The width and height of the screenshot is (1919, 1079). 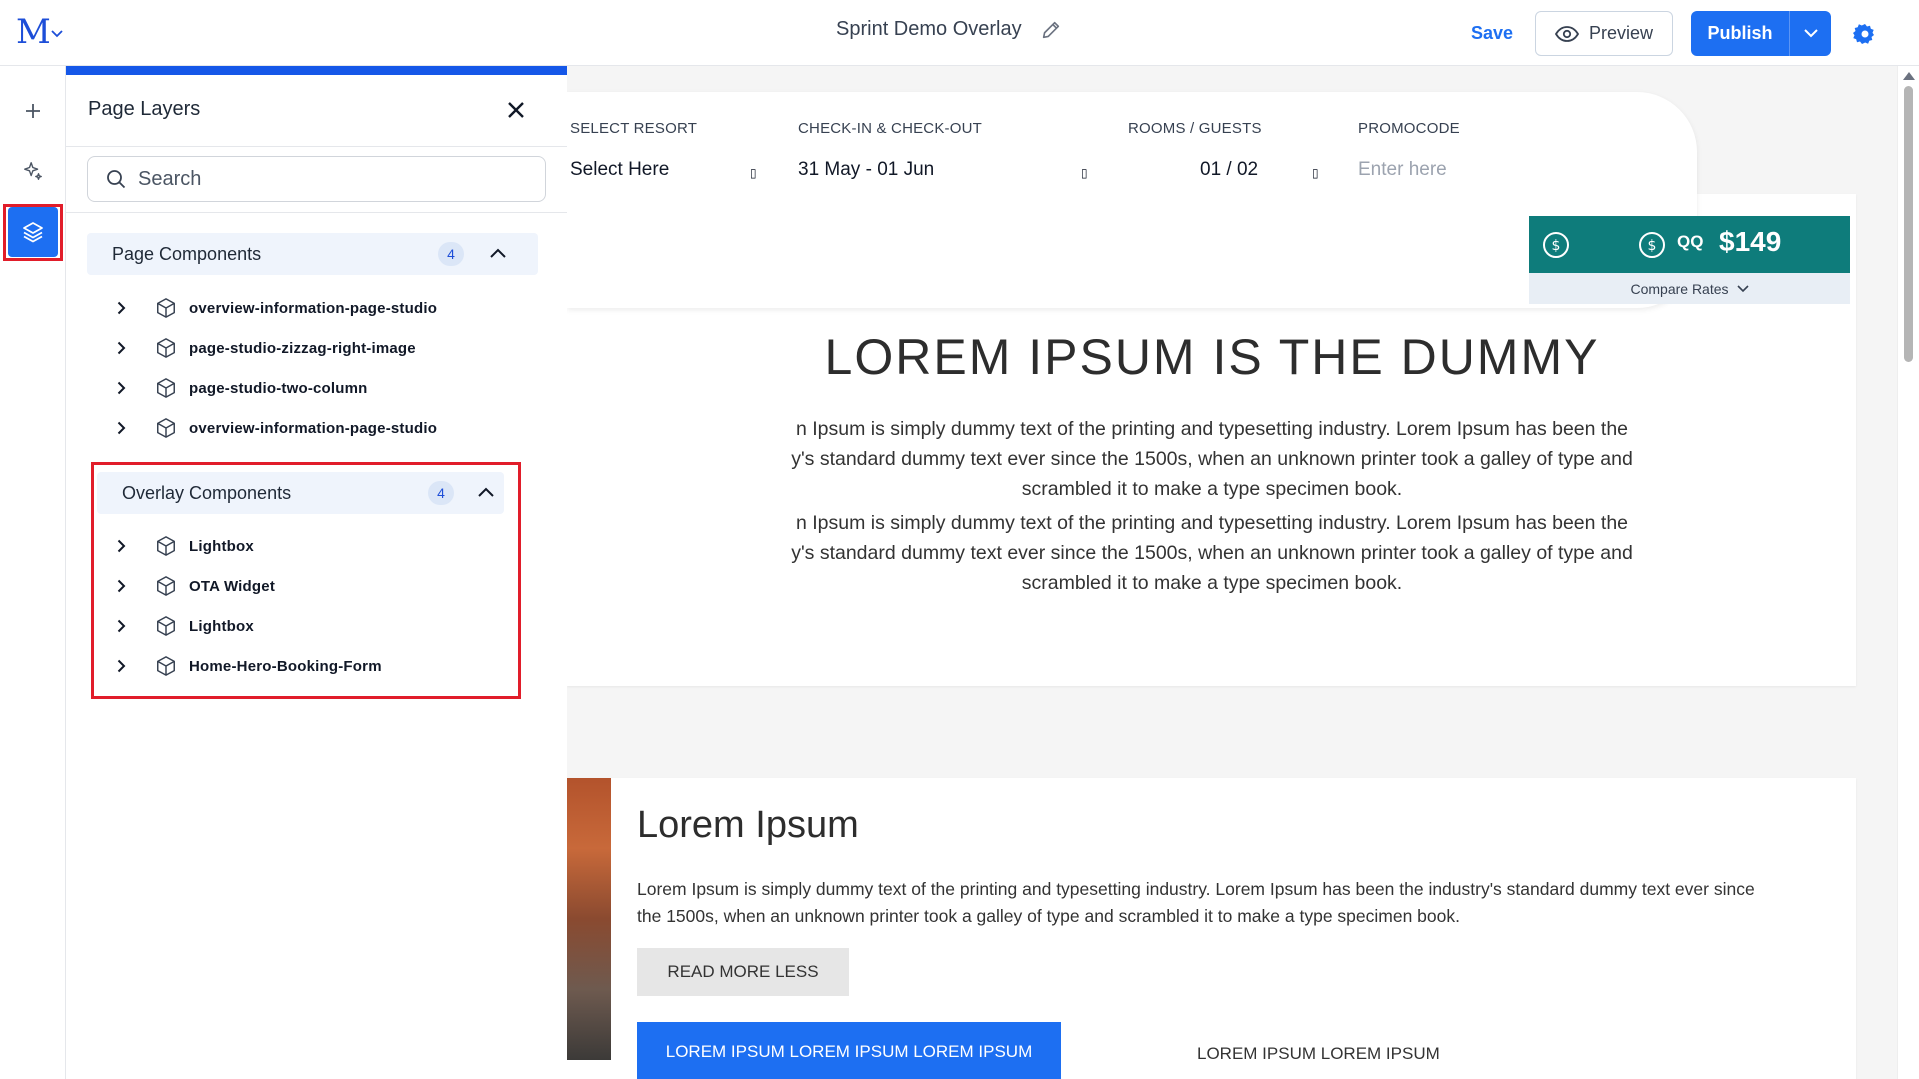 I want to click on layers-search-field, so click(x=316, y=179).